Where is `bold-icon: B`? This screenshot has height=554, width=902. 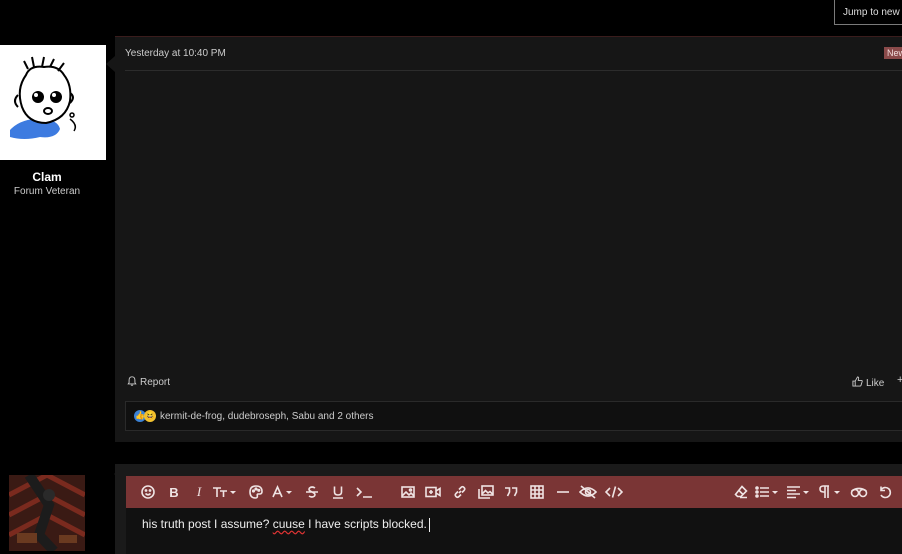
bold-icon: B is located at coordinates (174, 492).